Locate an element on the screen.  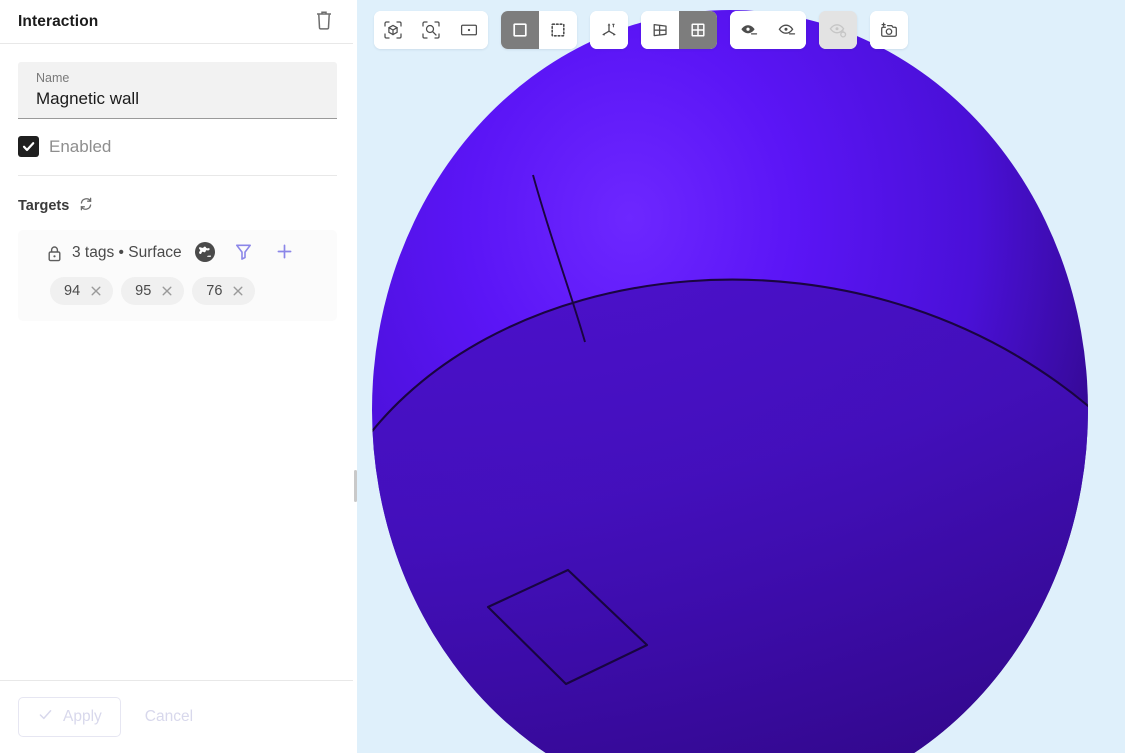
fit-to-object-button is located at coordinates (393, 30).